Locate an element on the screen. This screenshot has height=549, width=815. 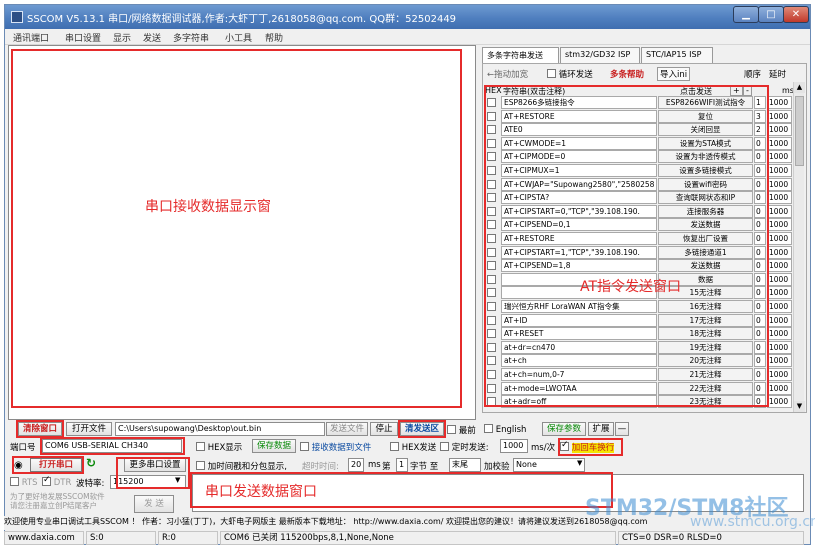
english-label: English is located at coordinates (511, 430).